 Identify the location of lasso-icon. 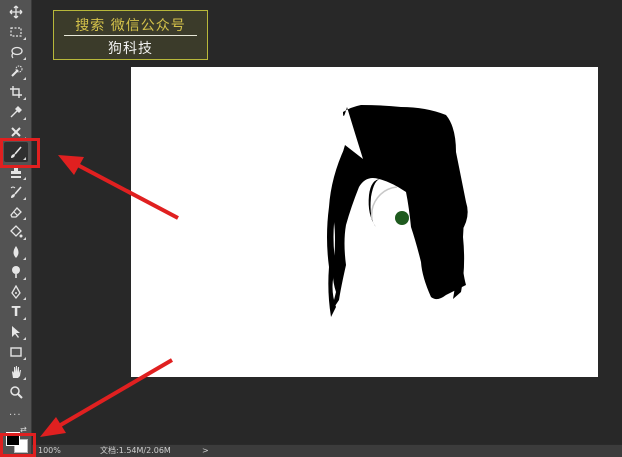
(17, 52).